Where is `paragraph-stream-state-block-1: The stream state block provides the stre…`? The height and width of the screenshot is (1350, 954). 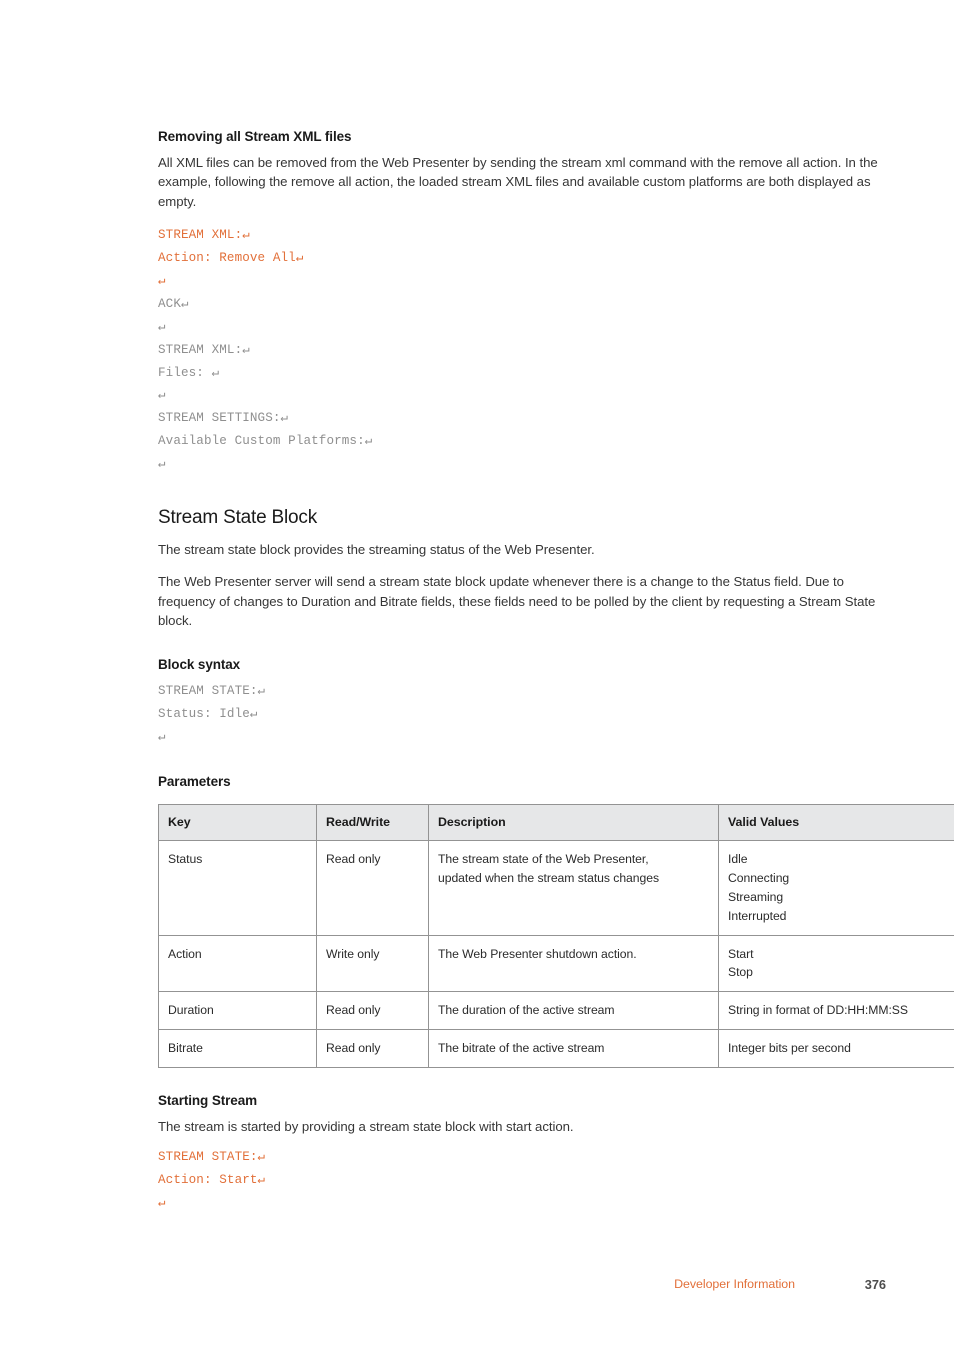 paragraph-stream-state-block-1: The stream state block provides the stre… is located at coordinates (376, 549).